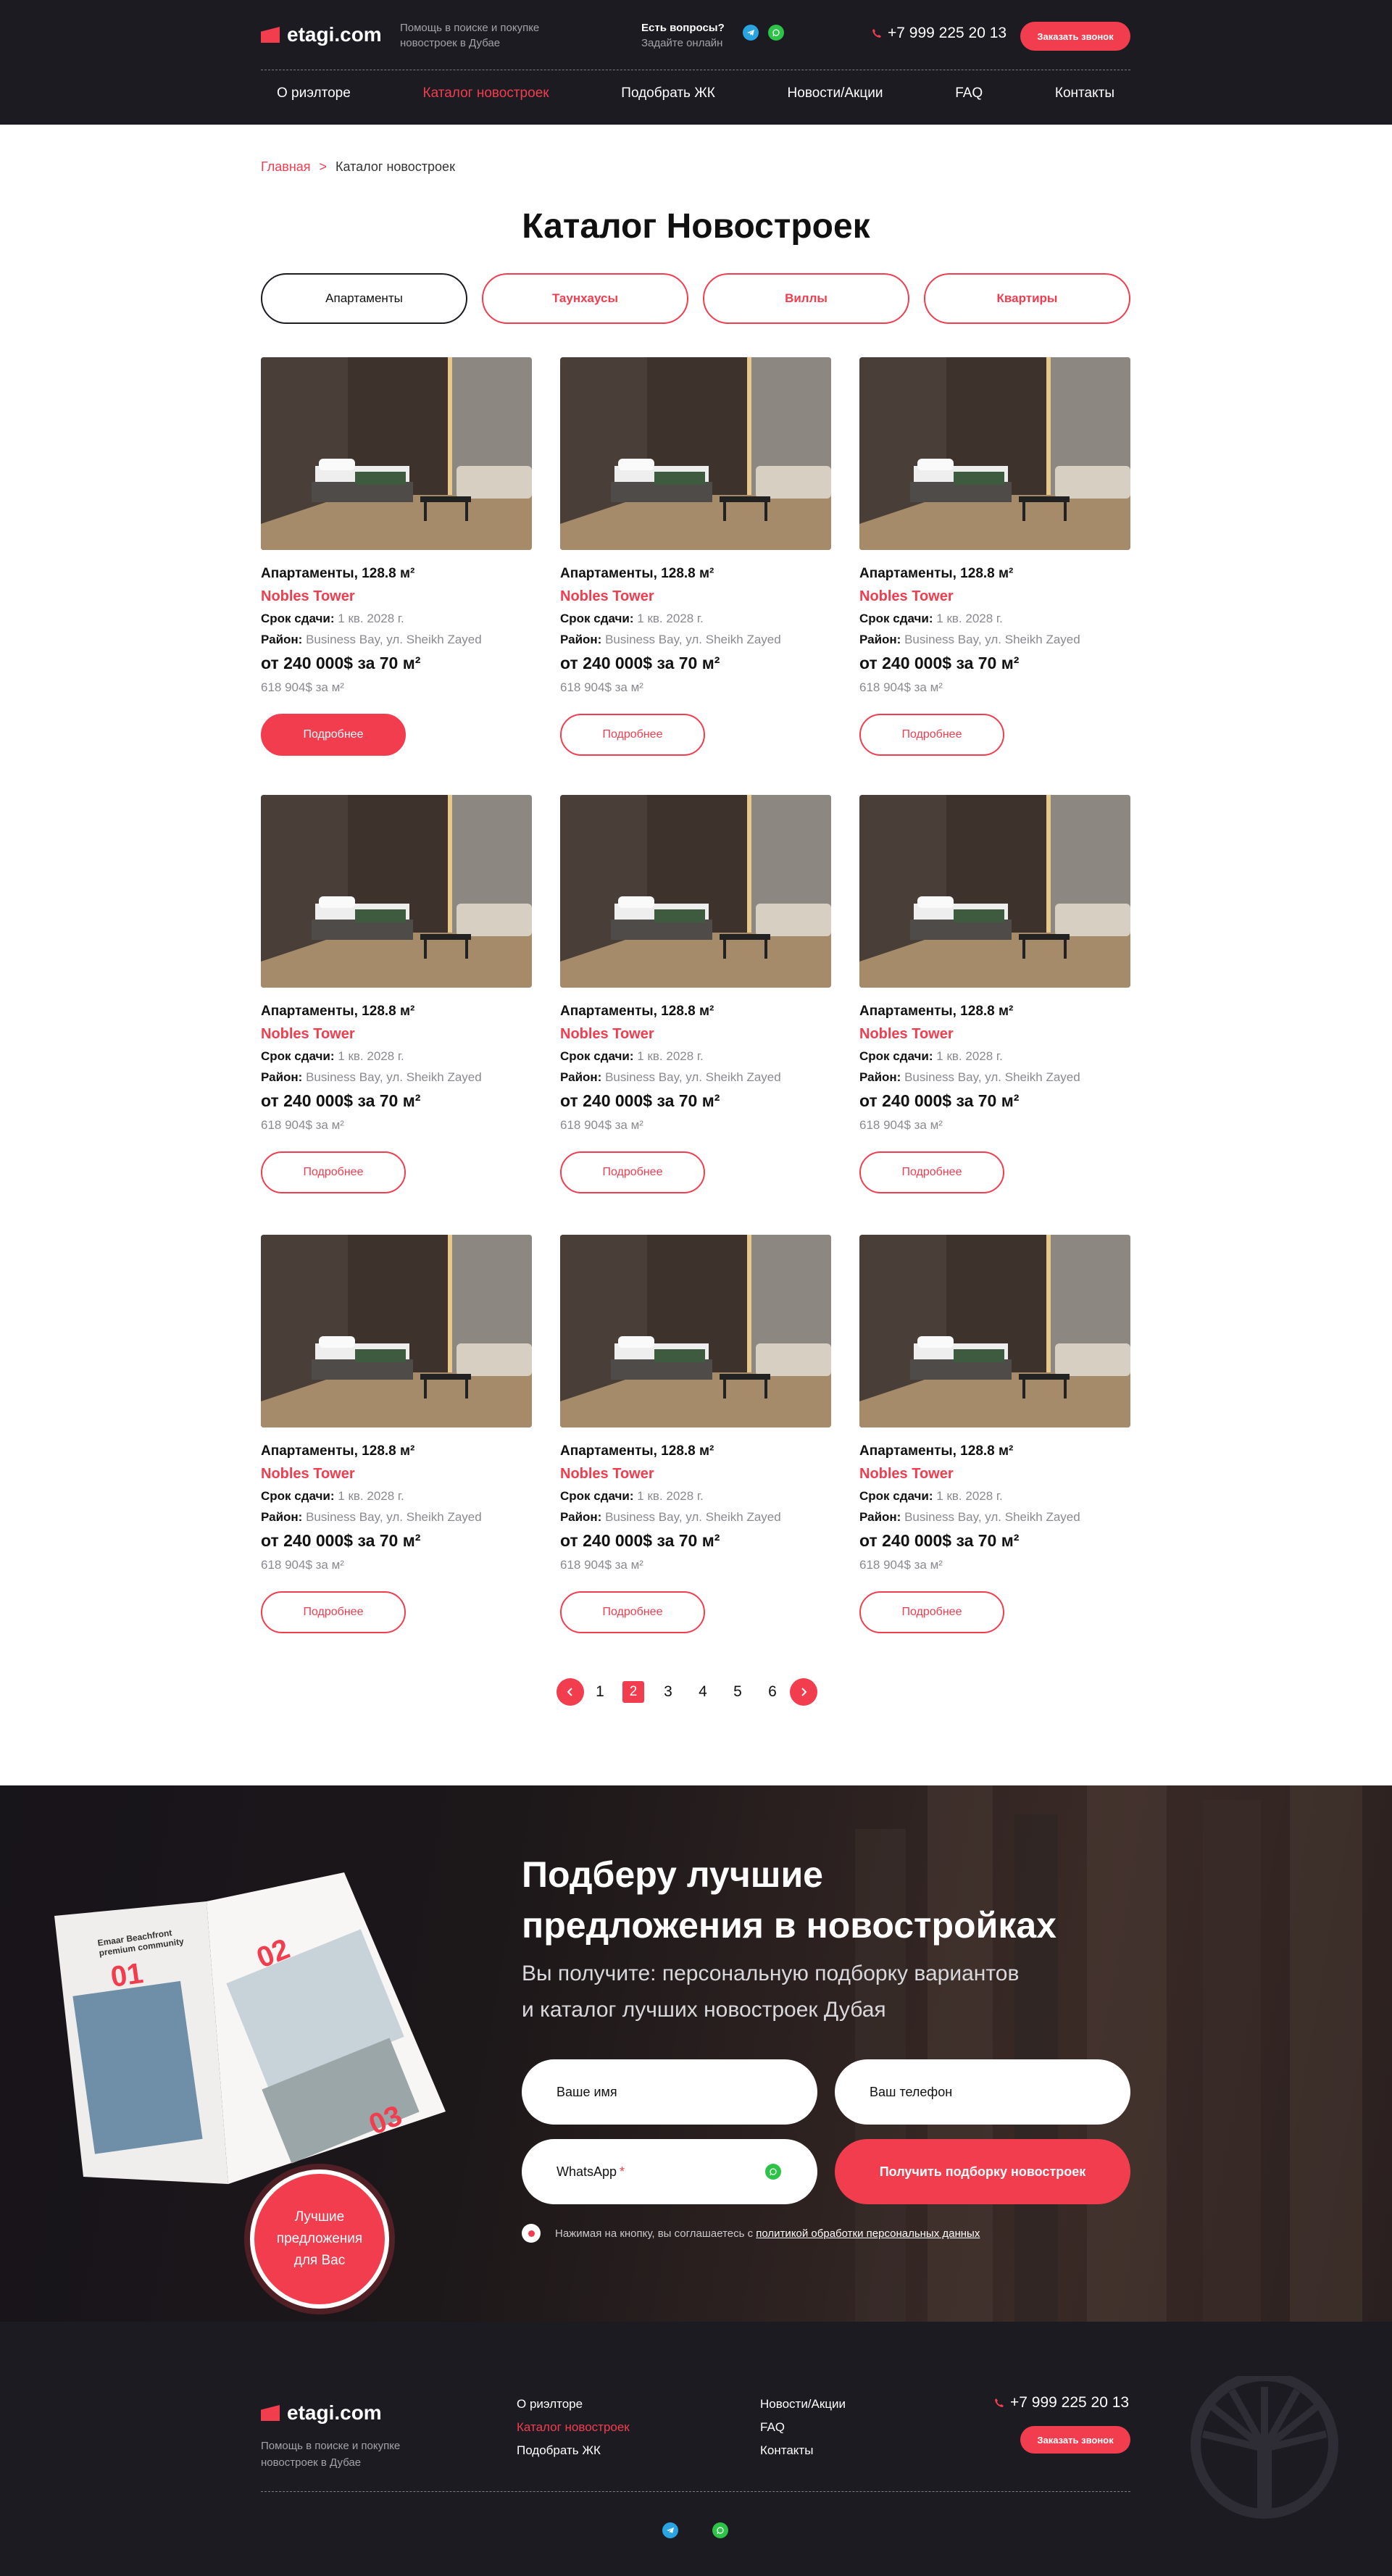 This screenshot has width=1392, height=2576. What do you see at coordinates (702, 1692) in the screenshot?
I see `page-4: 4` at bounding box center [702, 1692].